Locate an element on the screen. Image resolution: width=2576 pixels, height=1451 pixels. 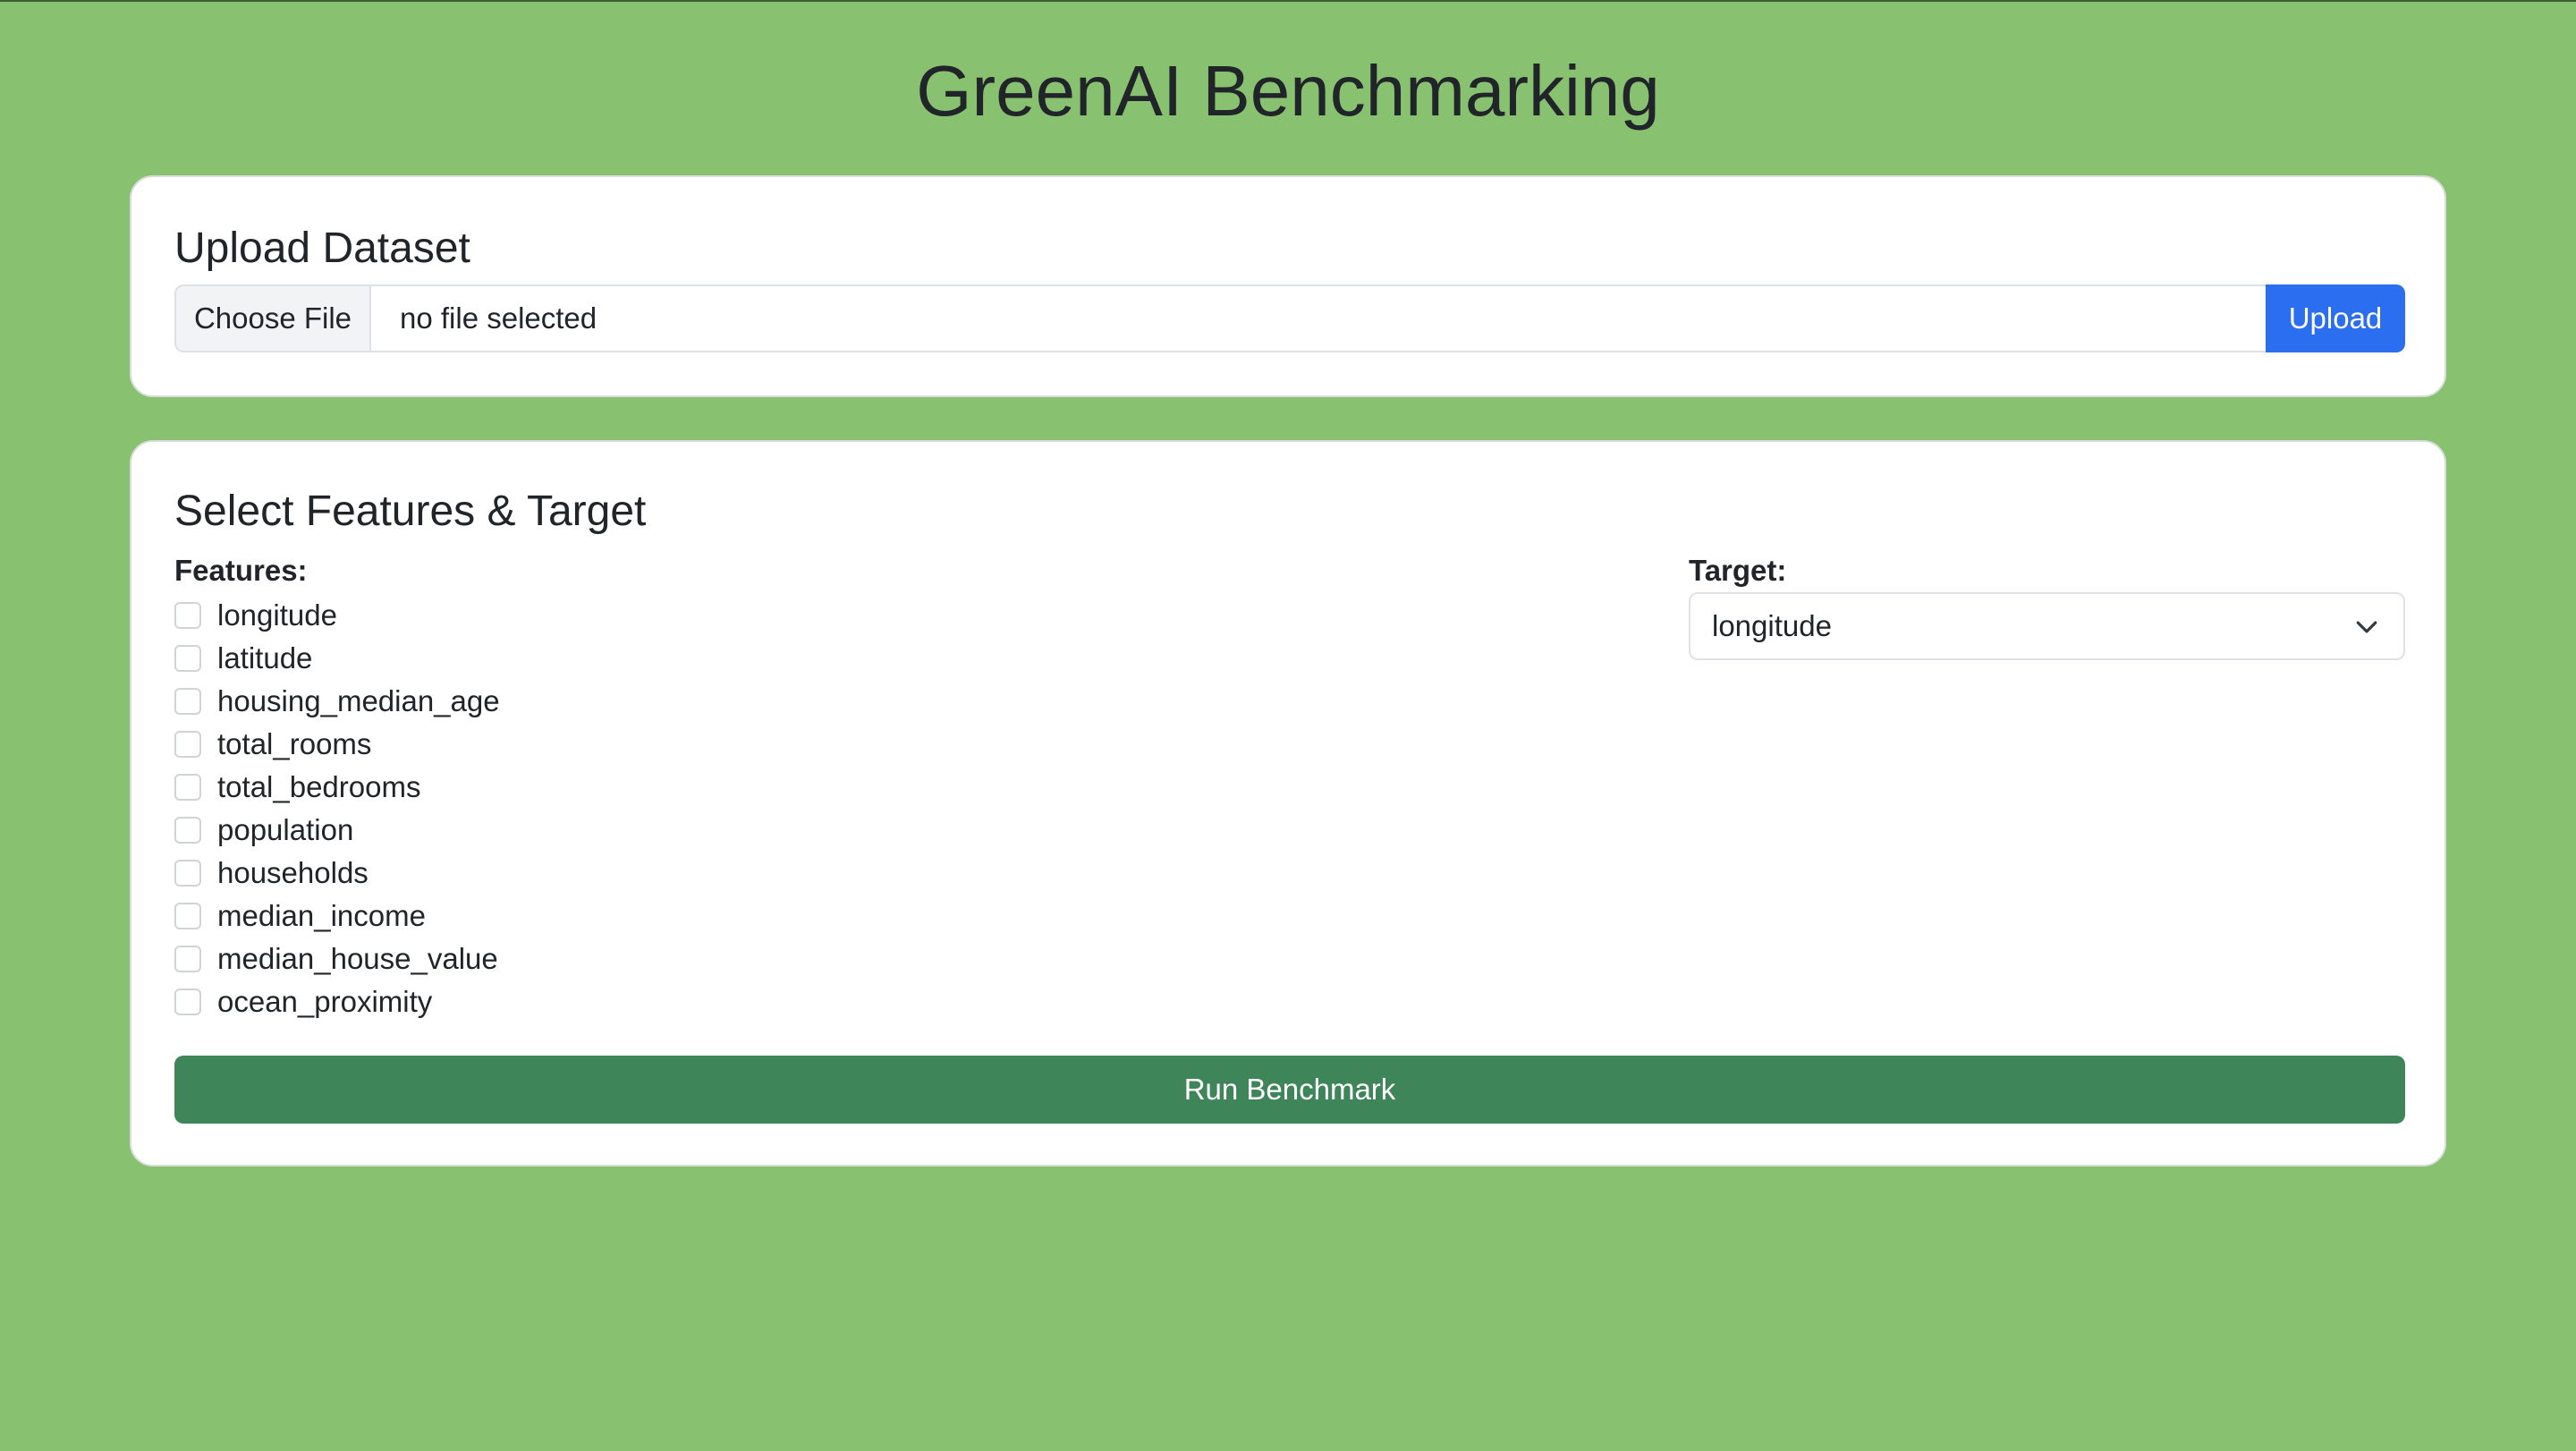
feature-item-total-bedrooms: total_bedrooms is located at coordinates (337, 787).